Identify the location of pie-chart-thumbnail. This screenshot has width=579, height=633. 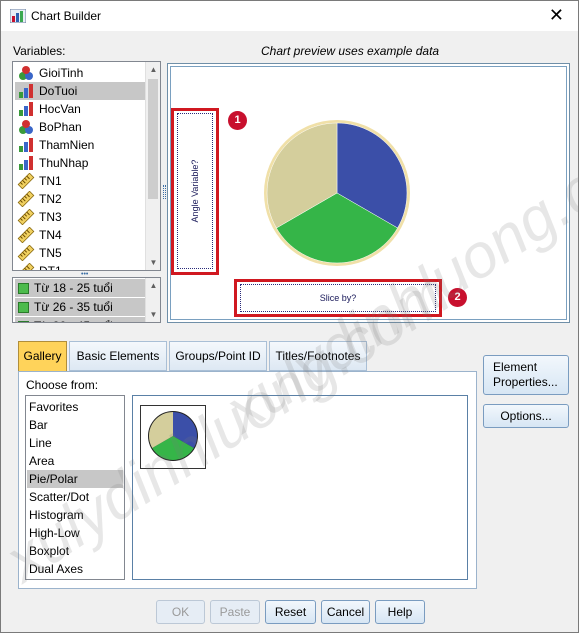
(173, 437).